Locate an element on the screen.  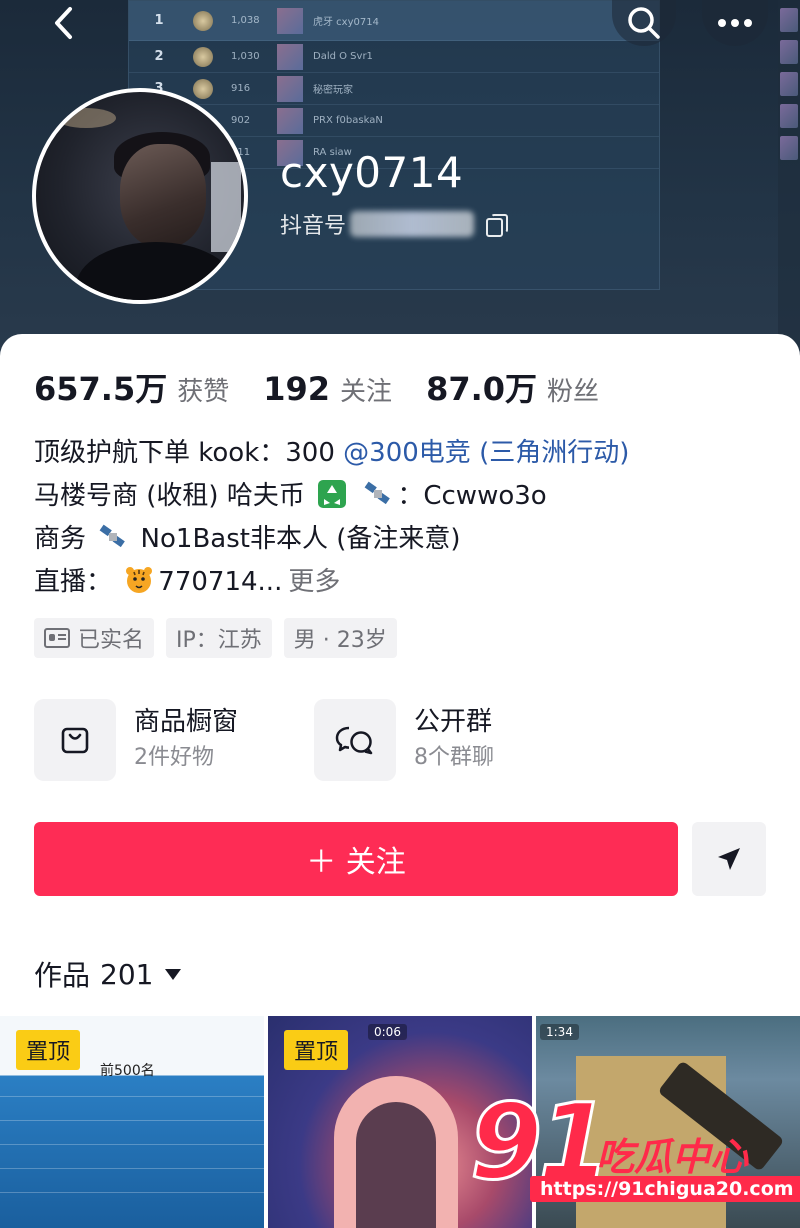
leaderboard-rank: 2 is located at coordinates (159, 56).